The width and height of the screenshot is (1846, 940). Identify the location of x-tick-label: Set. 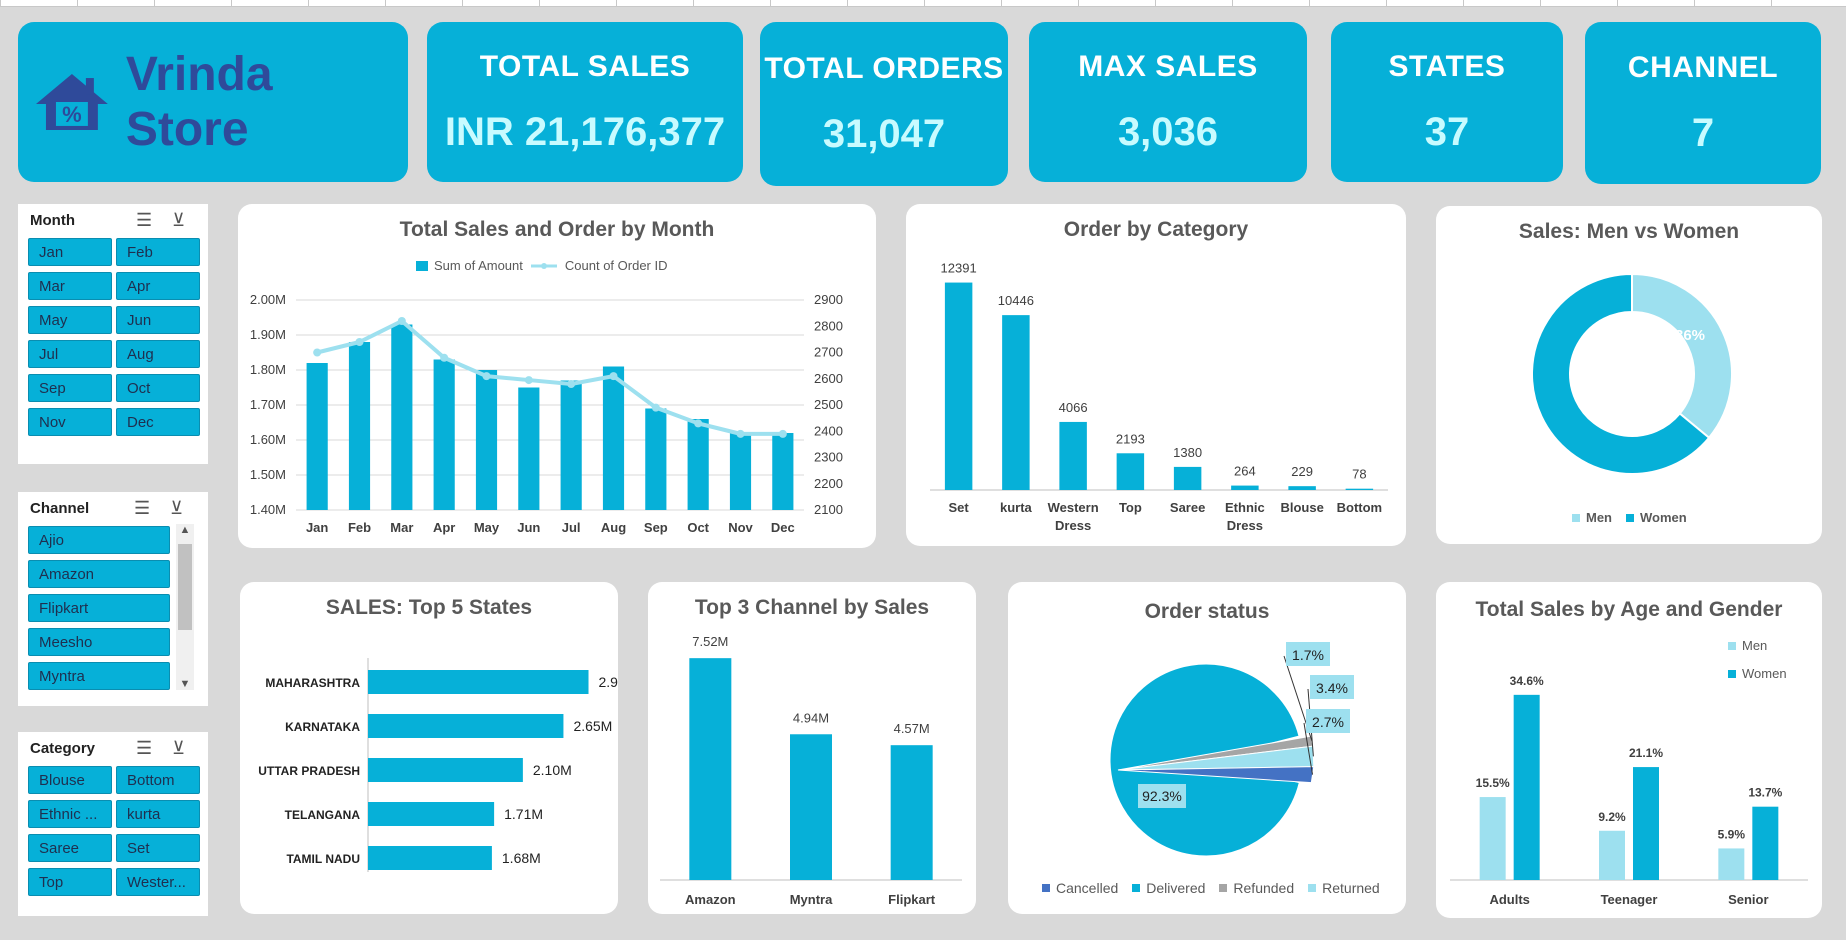
(959, 507).